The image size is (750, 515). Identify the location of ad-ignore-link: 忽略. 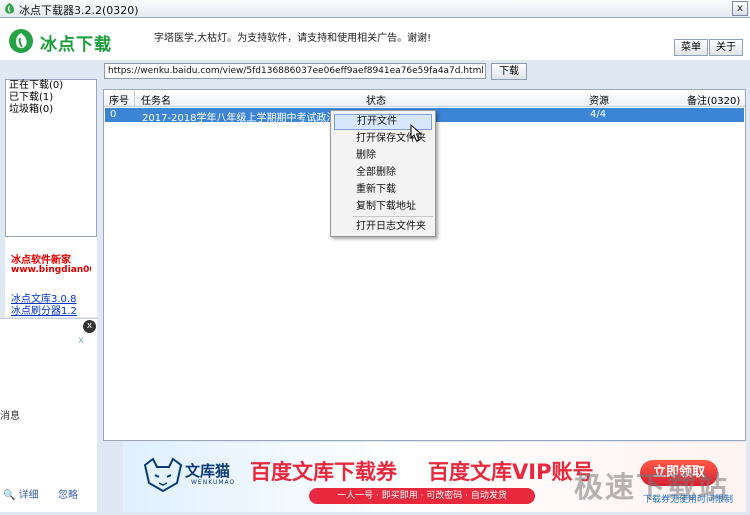
(68, 493).